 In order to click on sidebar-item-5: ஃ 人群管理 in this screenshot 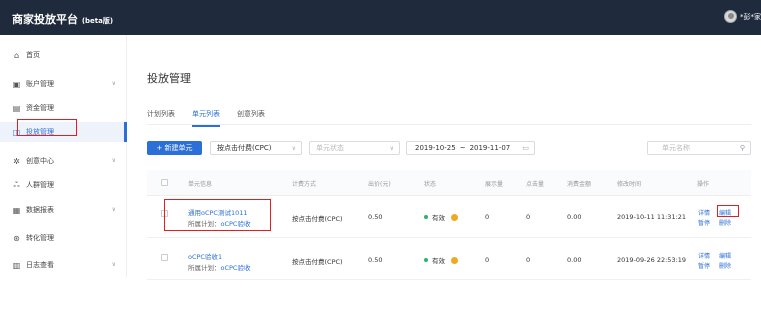, I will do `click(63, 185)`.